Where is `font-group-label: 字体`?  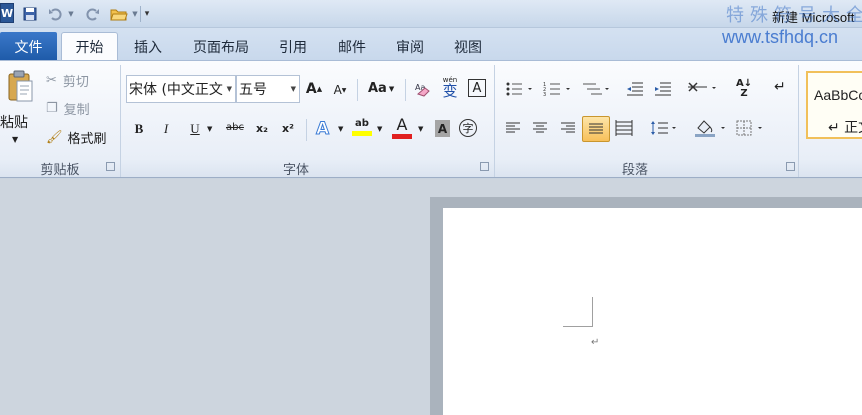
font-group-label: 字体 is located at coordinates (295, 170).